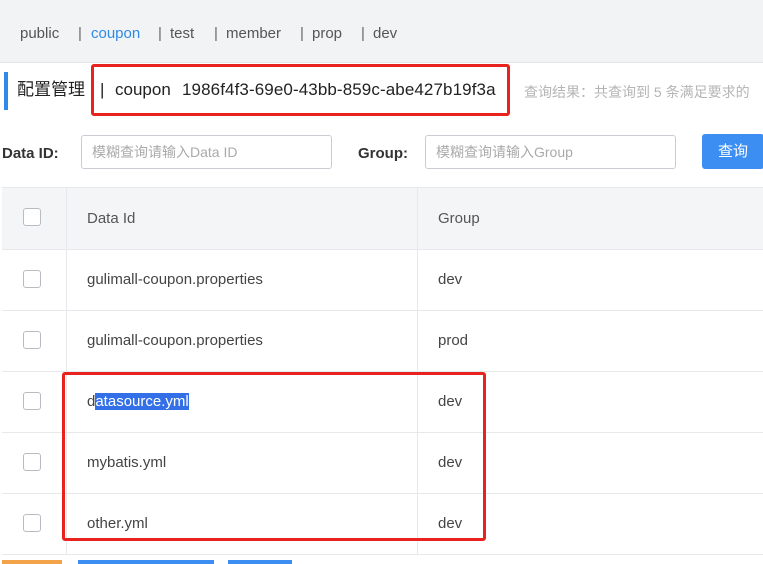 The width and height of the screenshot is (763, 564). What do you see at coordinates (637, 92) in the screenshot?
I see `result-info: 查询结果：共查询到 5 条满足要求的` at bounding box center [637, 92].